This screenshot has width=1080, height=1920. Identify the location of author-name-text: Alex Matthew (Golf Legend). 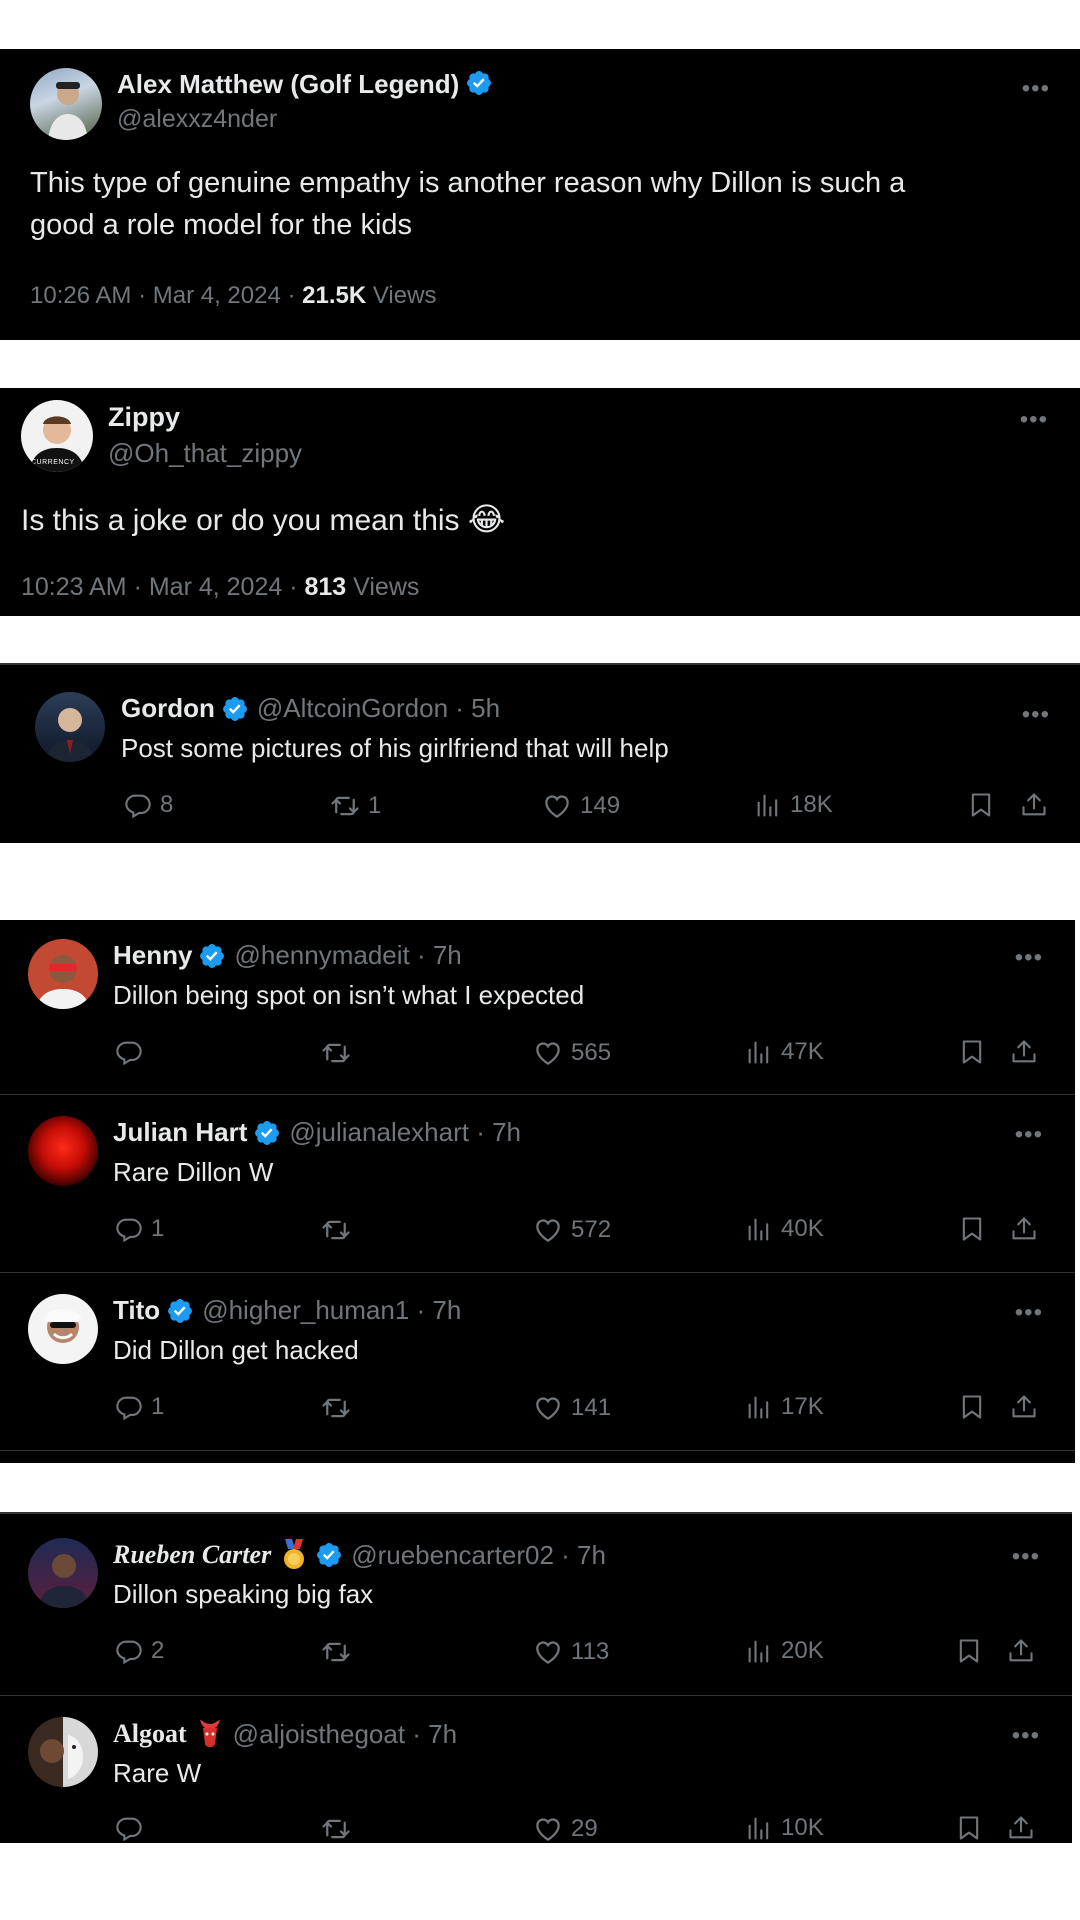
(288, 84).